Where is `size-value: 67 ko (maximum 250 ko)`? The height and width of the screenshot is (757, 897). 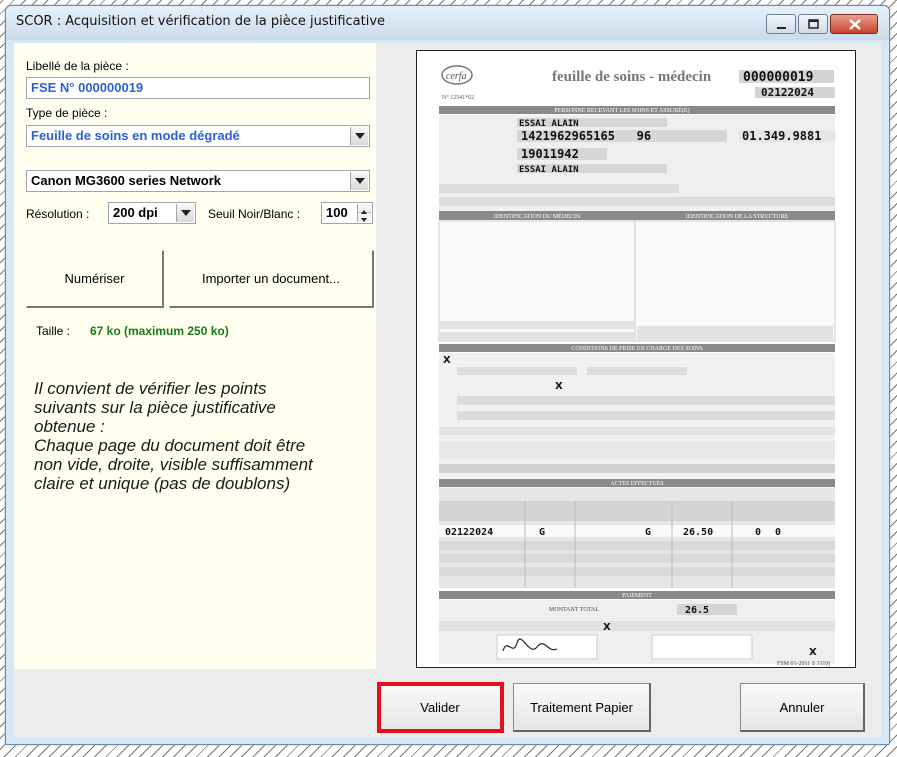 size-value: 67 ko (maximum 250 ko) is located at coordinates (159, 331).